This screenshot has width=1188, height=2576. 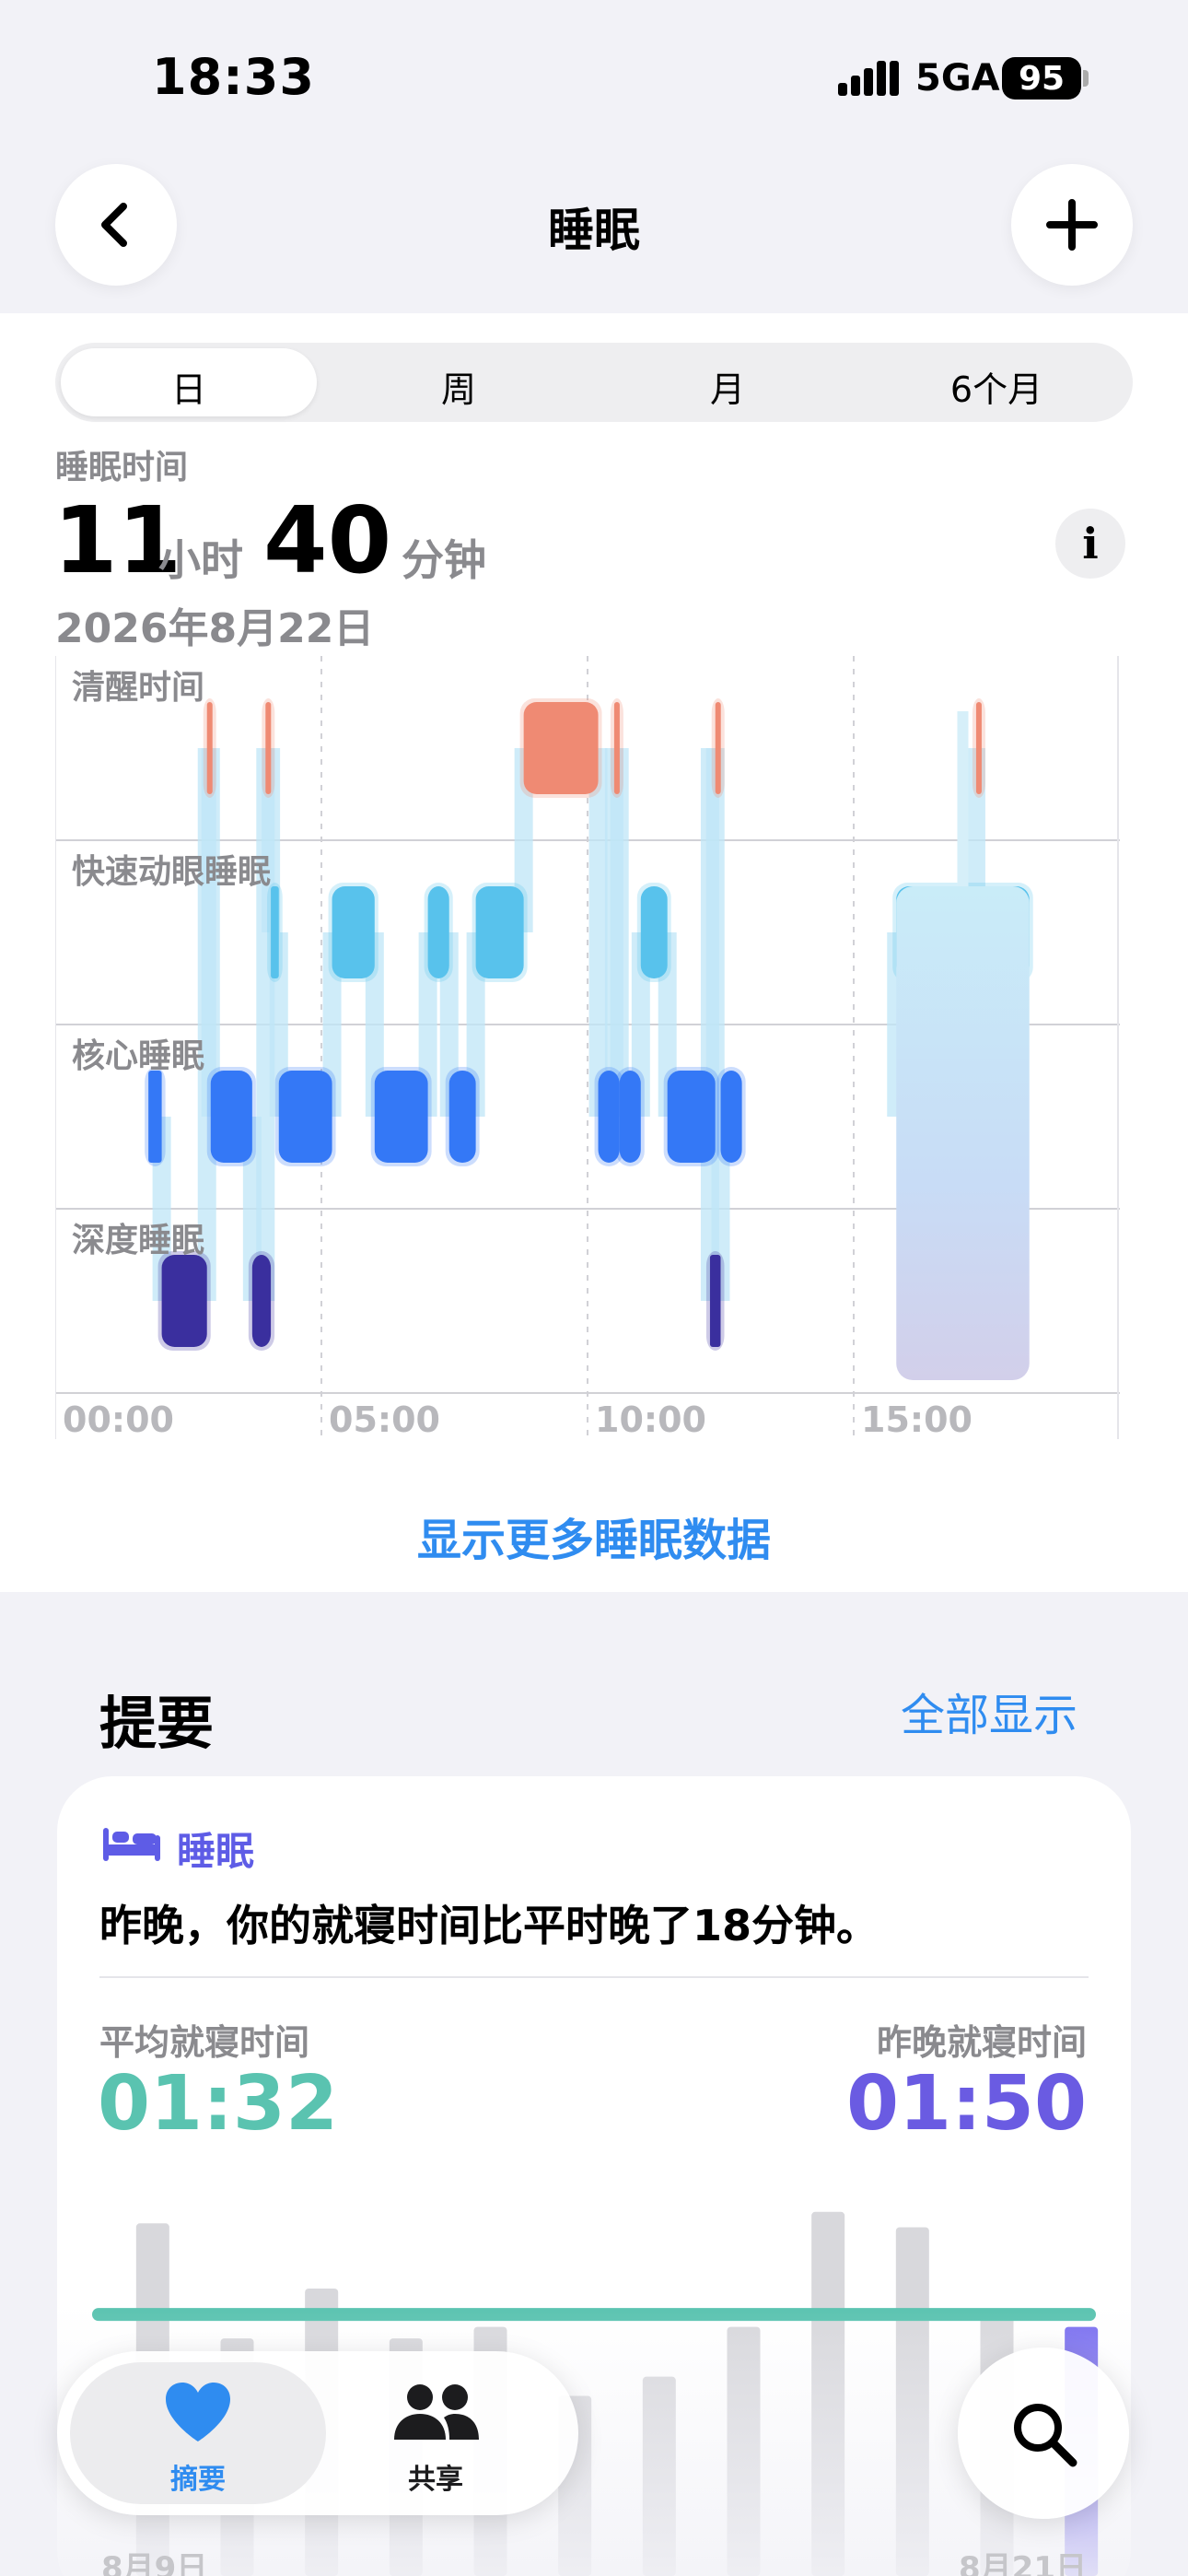 What do you see at coordinates (1086, 78) in the screenshot?
I see `battery-tip` at bounding box center [1086, 78].